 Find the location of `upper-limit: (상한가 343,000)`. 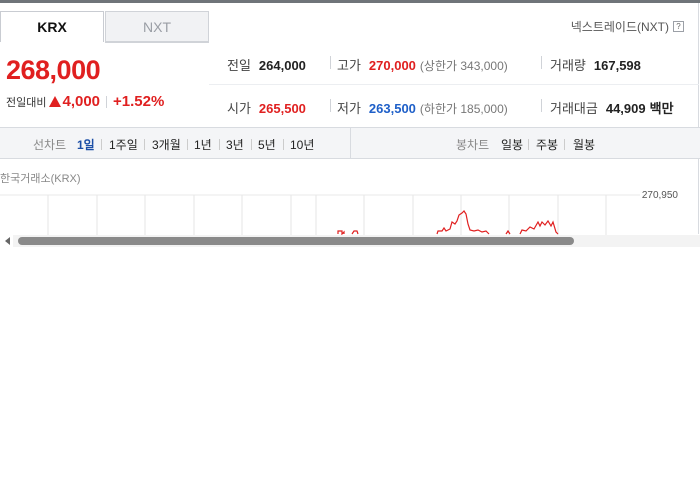

upper-limit: (상한가 343,000) is located at coordinates (463, 66).